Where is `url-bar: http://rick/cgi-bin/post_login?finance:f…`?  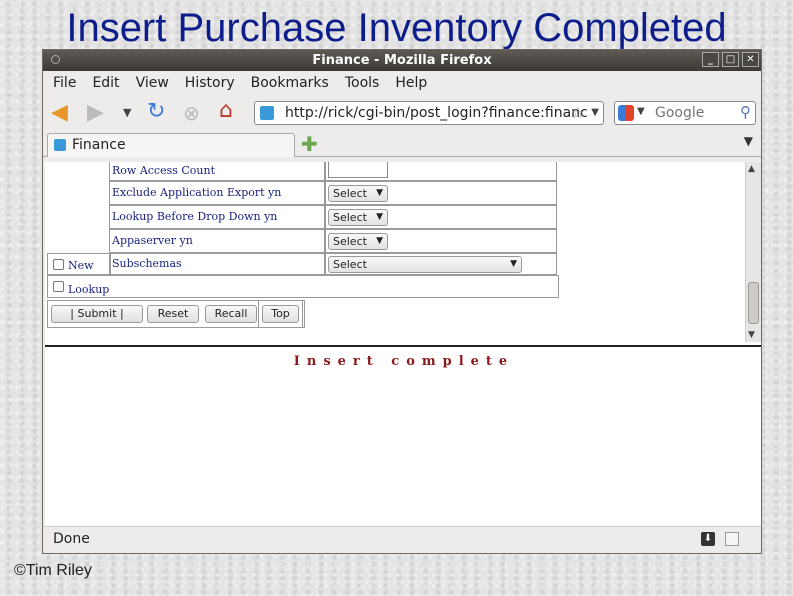 url-bar: http://rick/cgi-bin/post_login?finance:f… is located at coordinates (429, 113).